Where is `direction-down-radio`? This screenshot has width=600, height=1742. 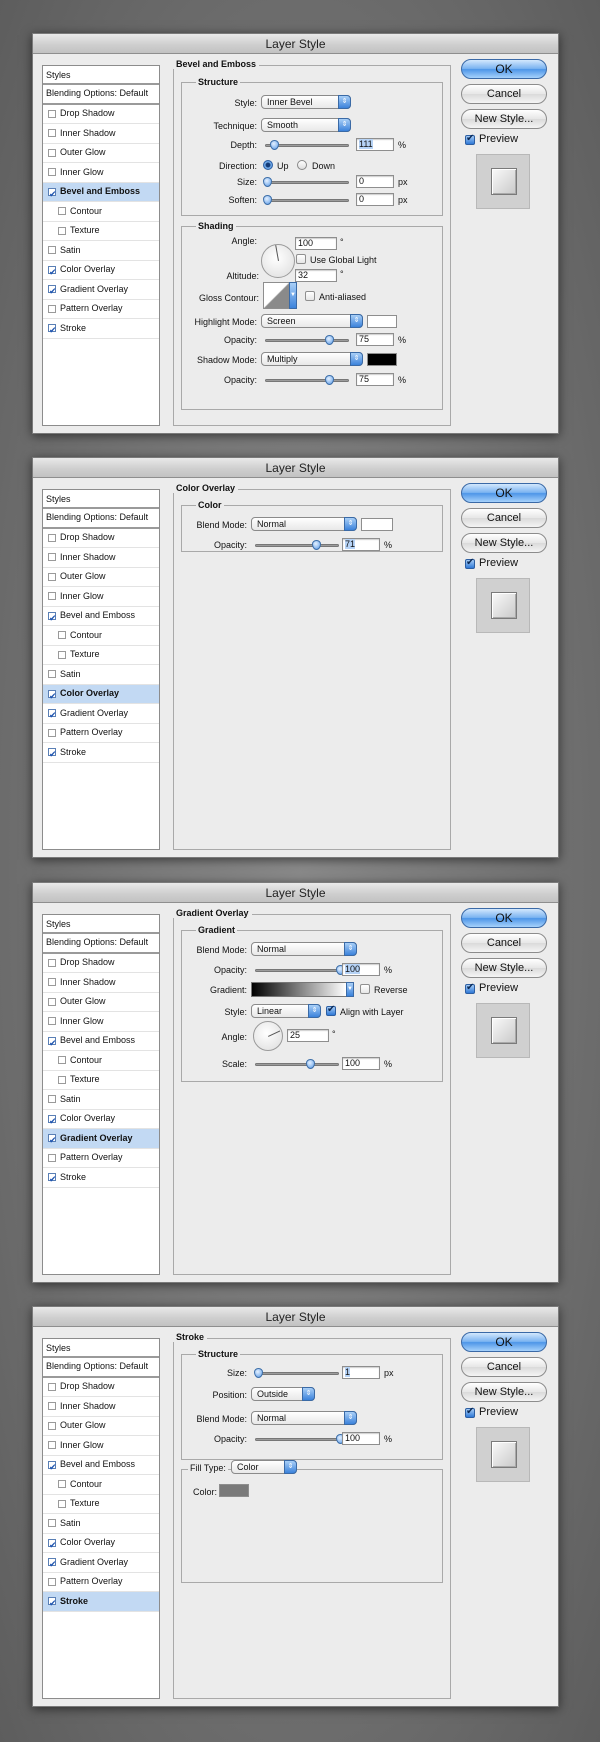
direction-down-radio is located at coordinates (302, 165).